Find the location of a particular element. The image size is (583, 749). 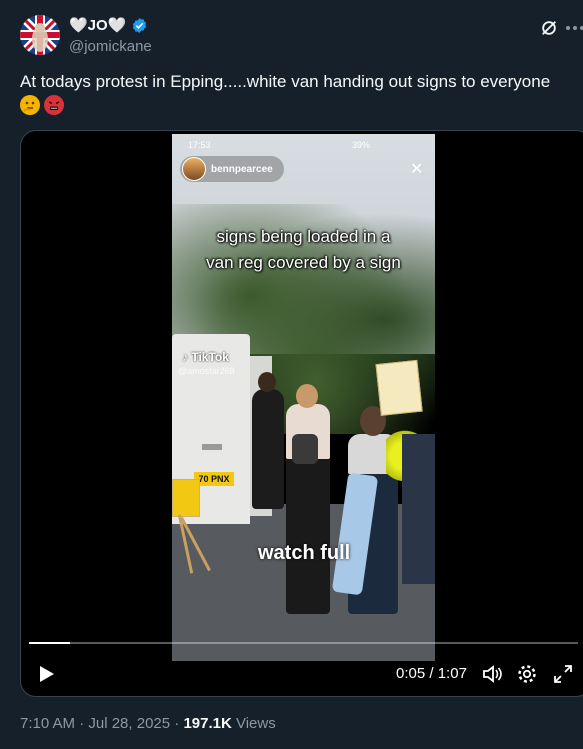

tweet-meta: 7:10 AM · Jul 28, 2025 · 197.1K Views is located at coordinates (148, 723).